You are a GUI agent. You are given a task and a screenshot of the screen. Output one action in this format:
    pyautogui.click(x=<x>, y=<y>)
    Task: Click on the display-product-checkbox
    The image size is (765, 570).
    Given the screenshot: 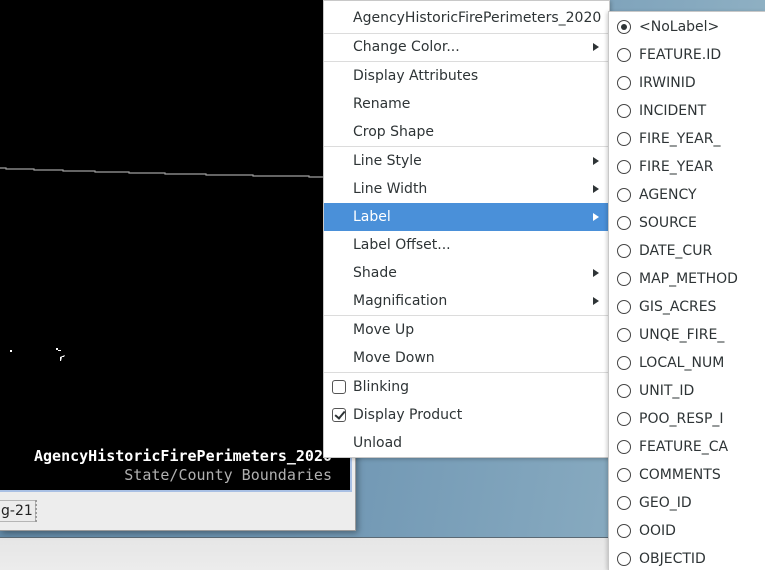 What is the action you would take?
    pyautogui.click(x=339, y=415)
    